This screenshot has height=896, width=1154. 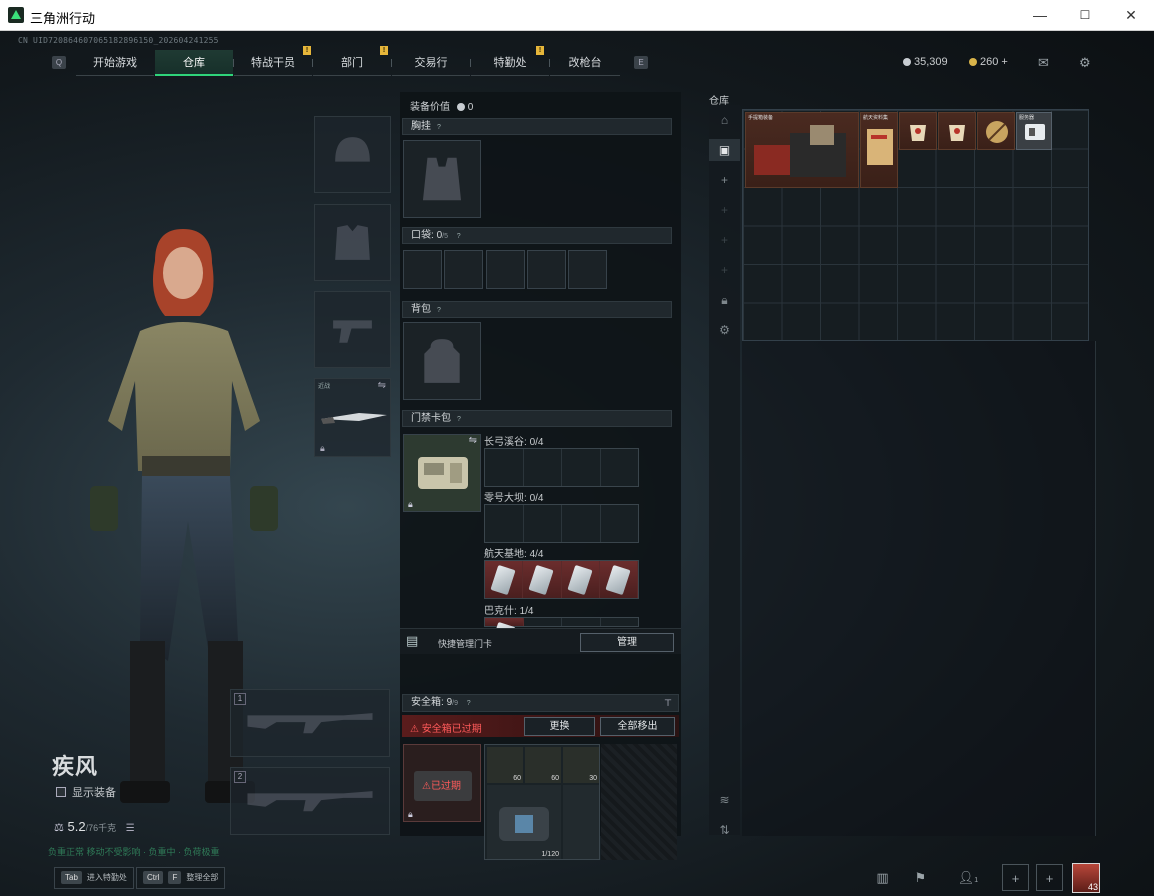 I want to click on map-count: 0/4, so click(x=536, y=442).